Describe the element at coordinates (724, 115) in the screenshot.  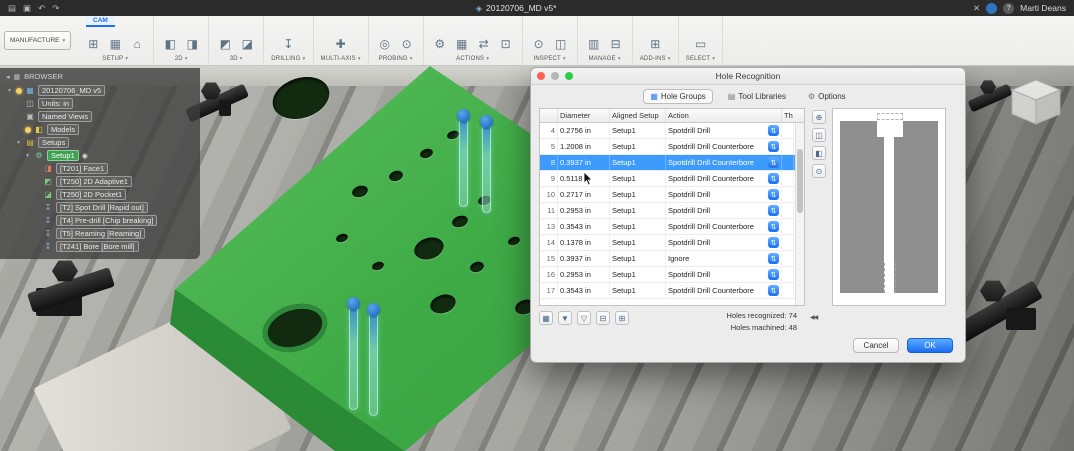
I see `column-header: Action` at that location.